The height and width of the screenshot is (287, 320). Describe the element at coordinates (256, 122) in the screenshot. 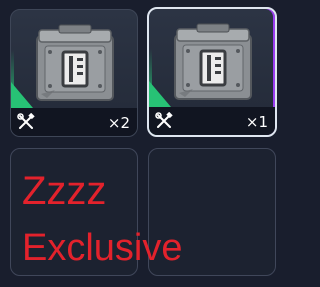

I see `item-count: ×1` at that location.